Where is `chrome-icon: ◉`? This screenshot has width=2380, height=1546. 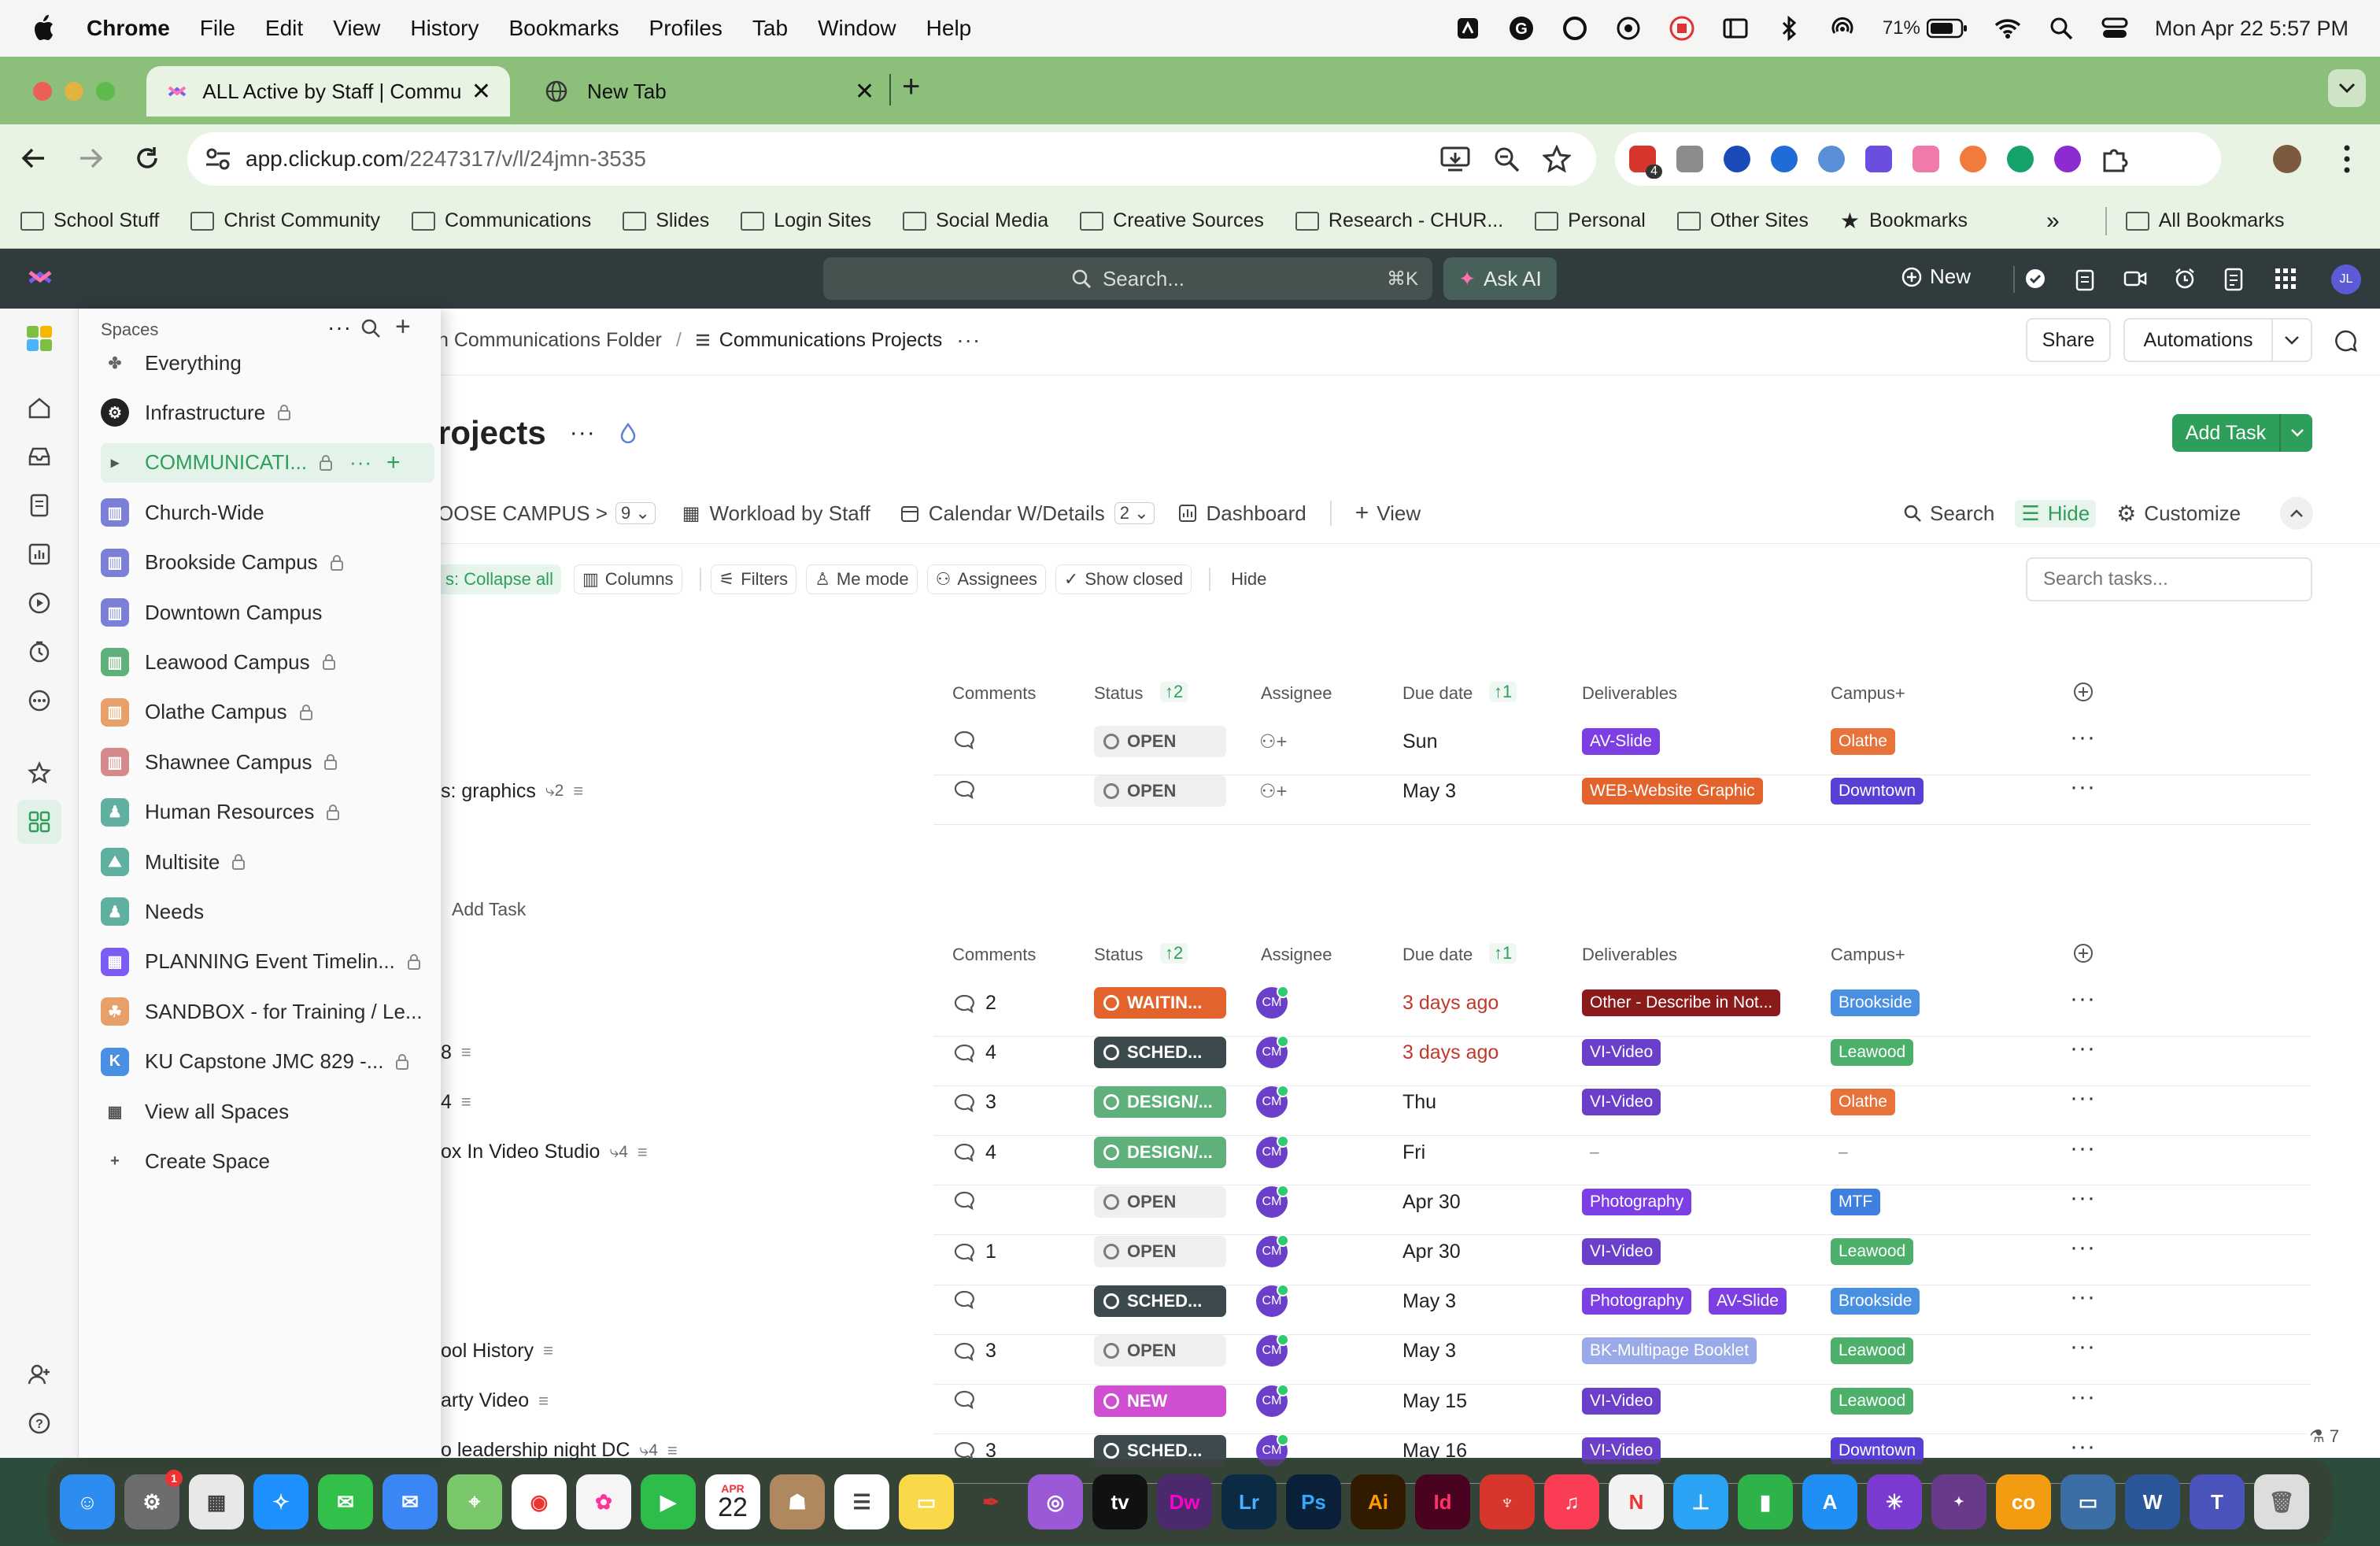 chrome-icon: ◉ is located at coordinates (539, 1502).